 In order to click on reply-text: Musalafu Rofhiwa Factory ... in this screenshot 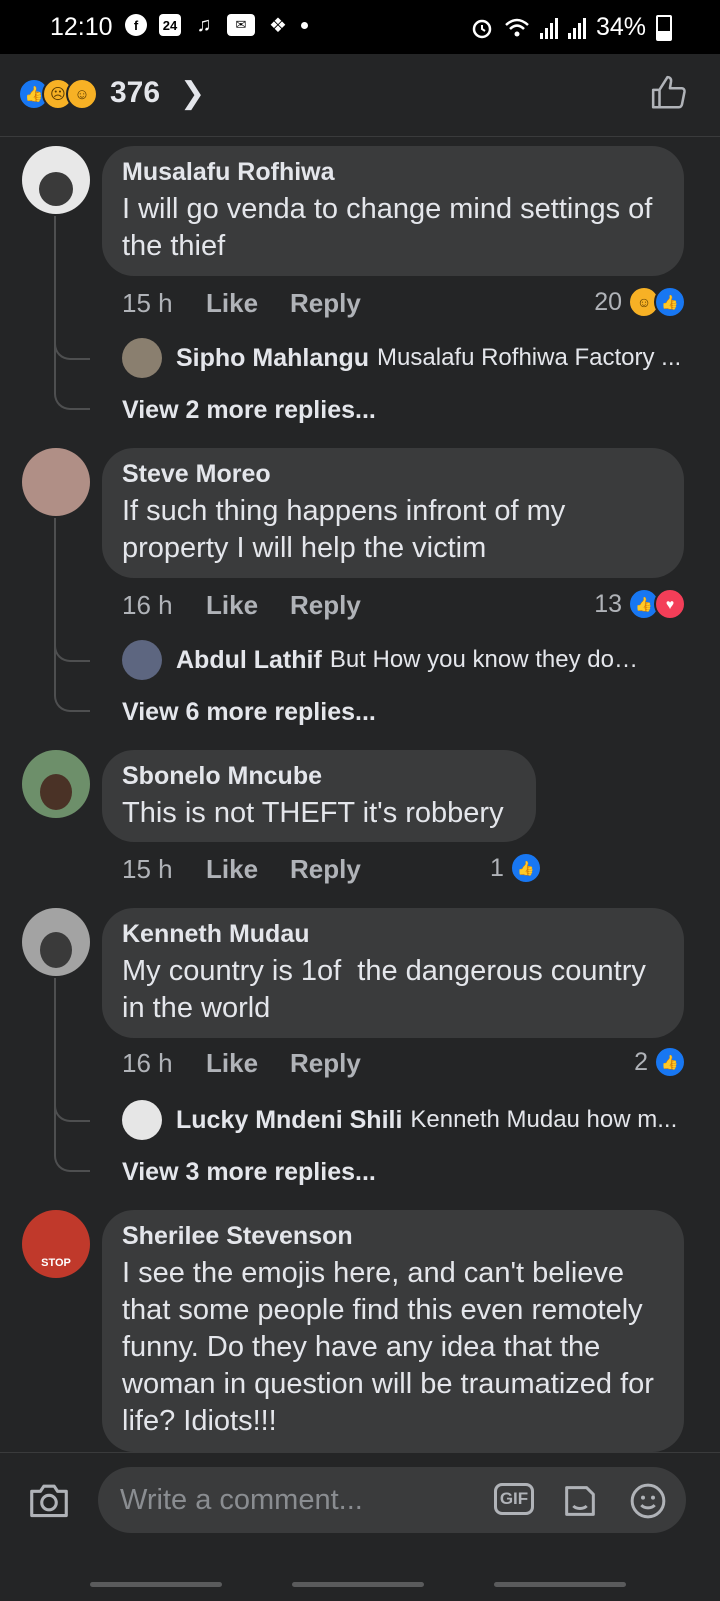, I will do `click(529, 357)`.